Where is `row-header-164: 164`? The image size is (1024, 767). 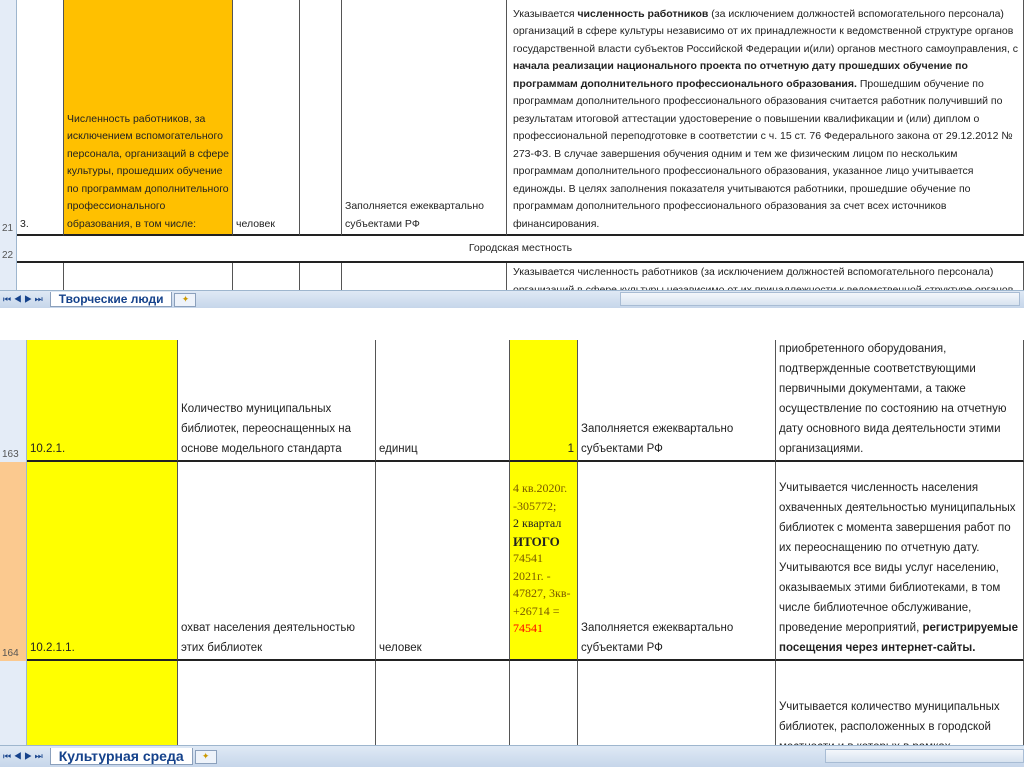 row-header-164: 164 is located at coordinates (13, 561).